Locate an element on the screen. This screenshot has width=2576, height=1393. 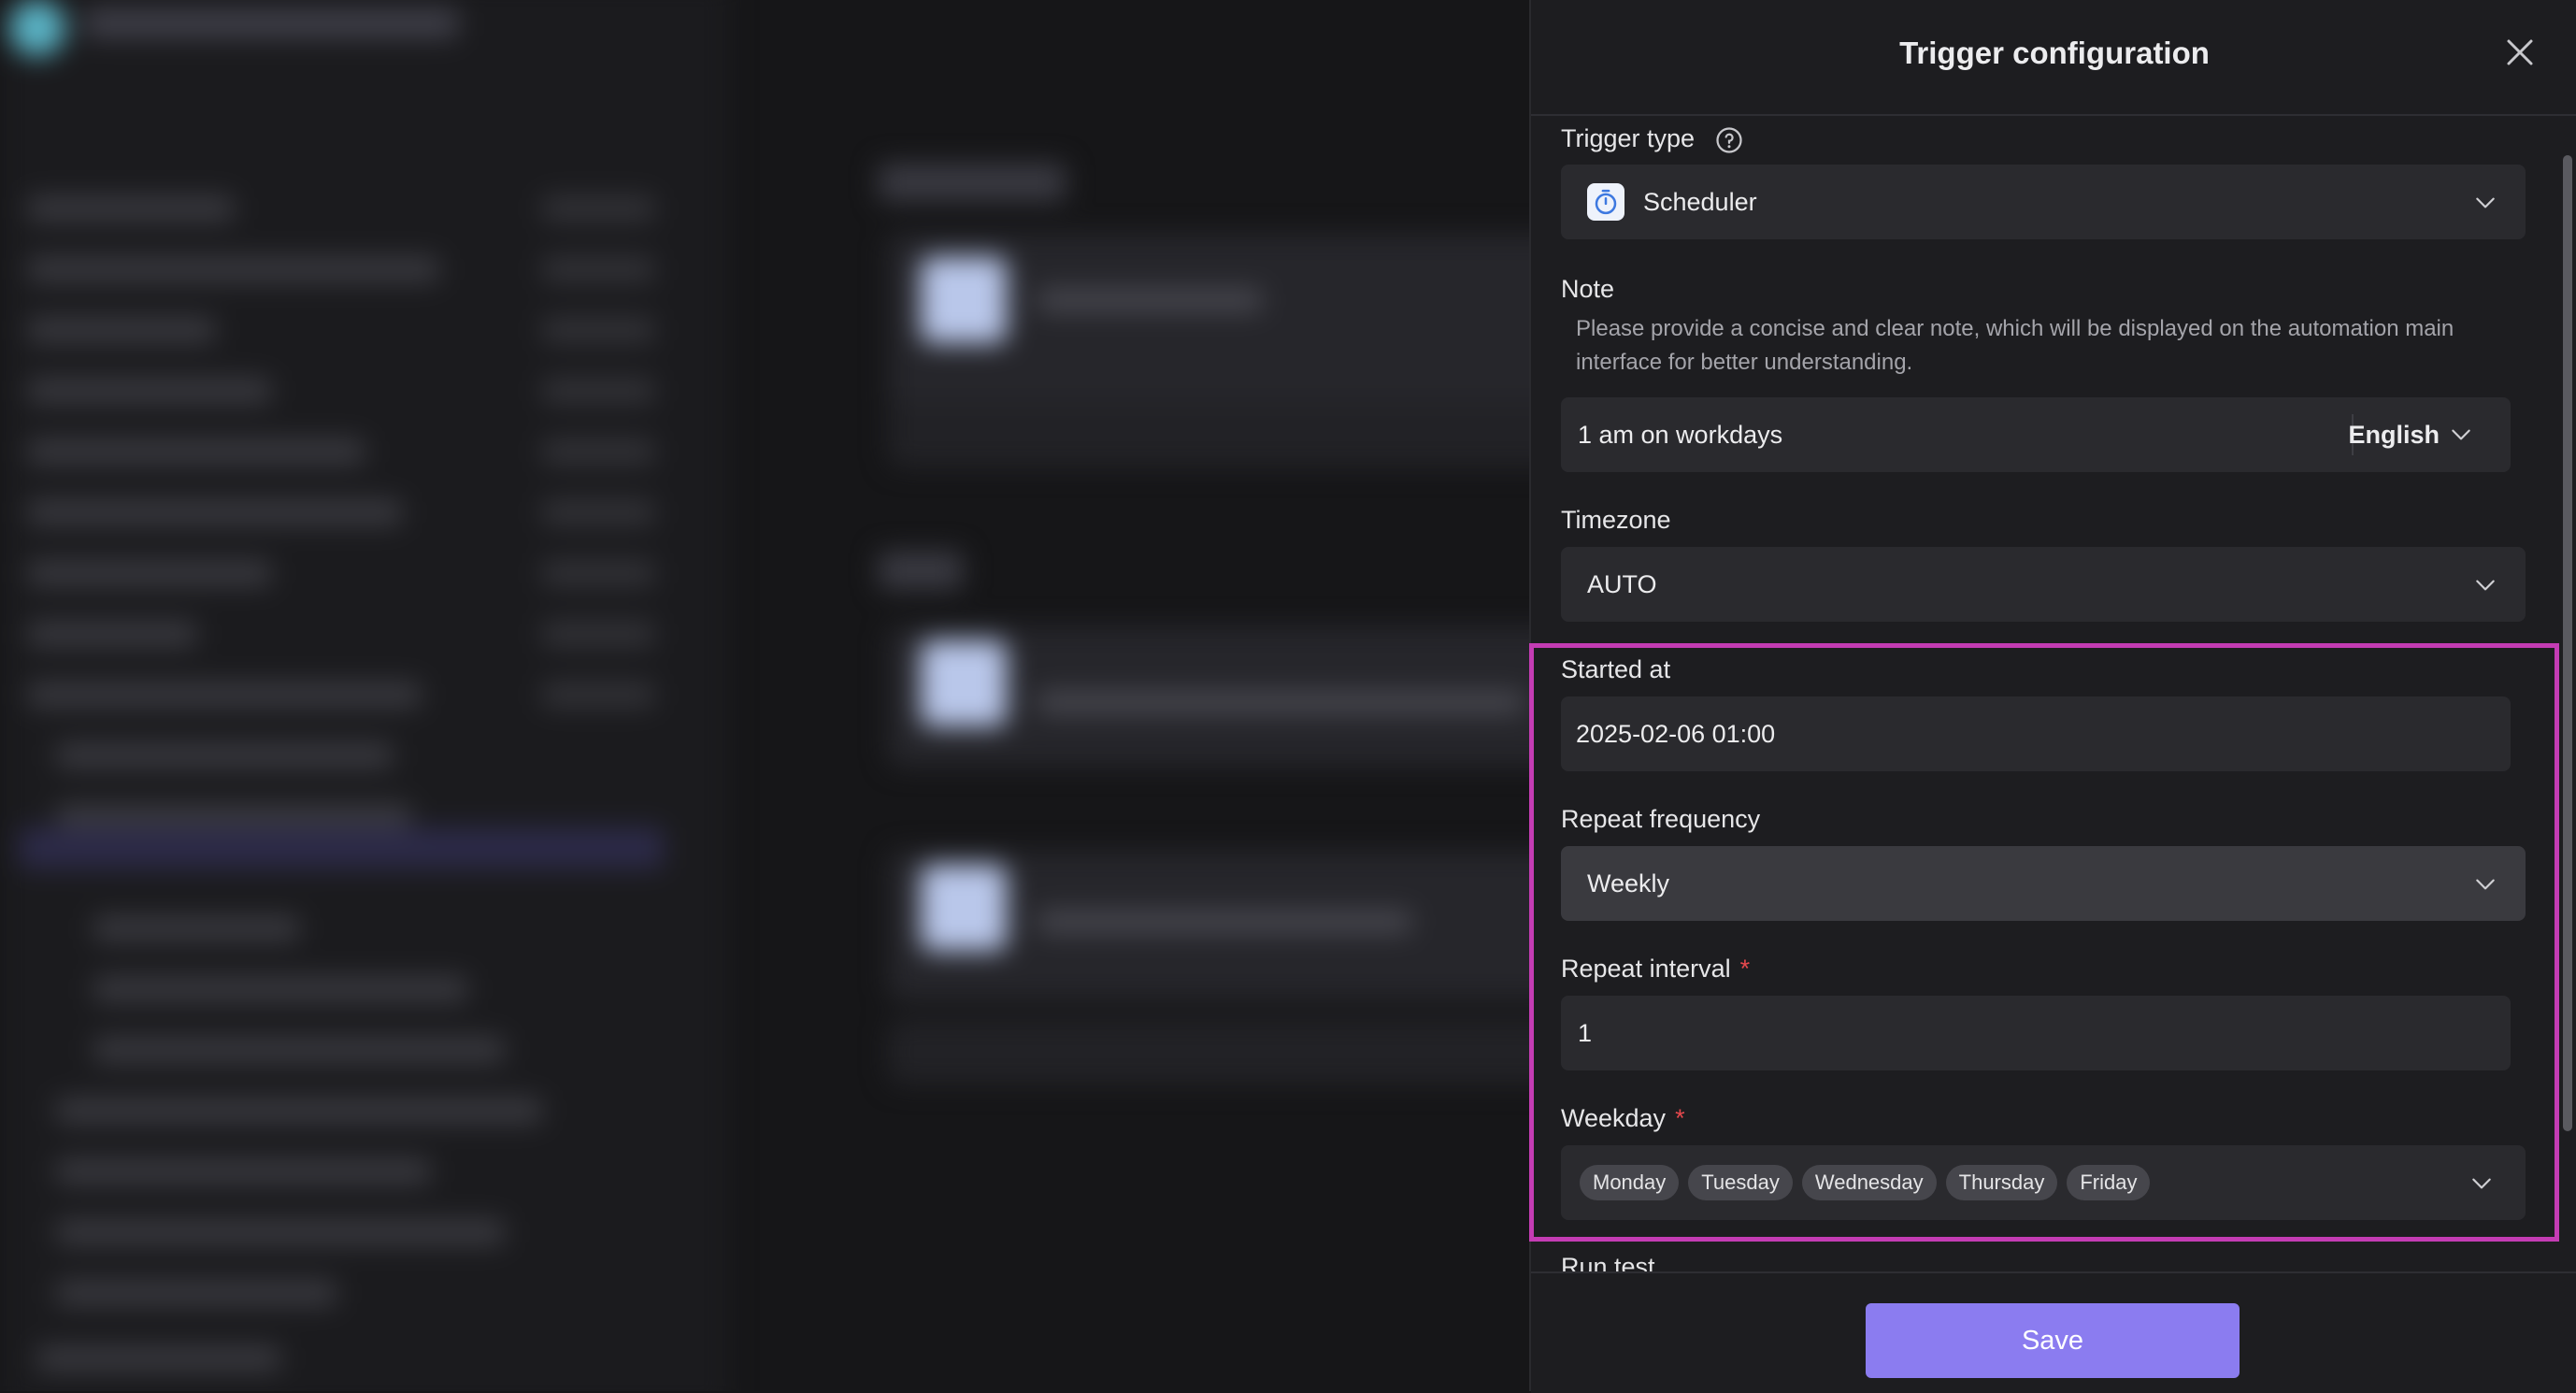
language-value: English is located at coordinates (2394, 434).